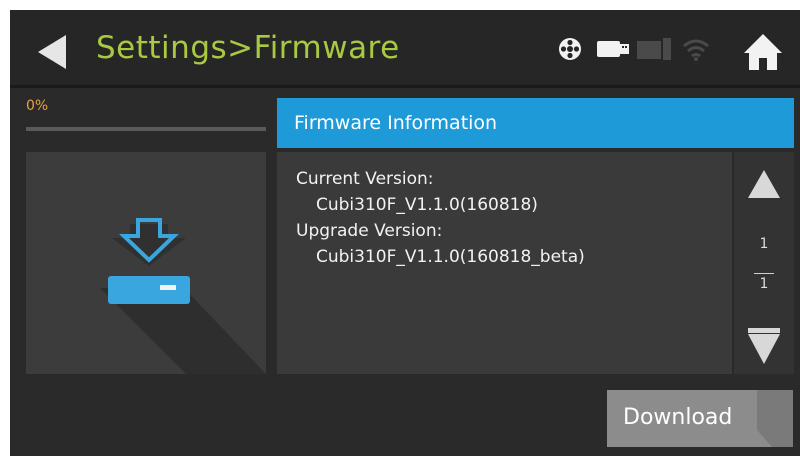  Describe the element at coordinates (764, 284) in the screenshot. I see `page-total: 1` at that location.